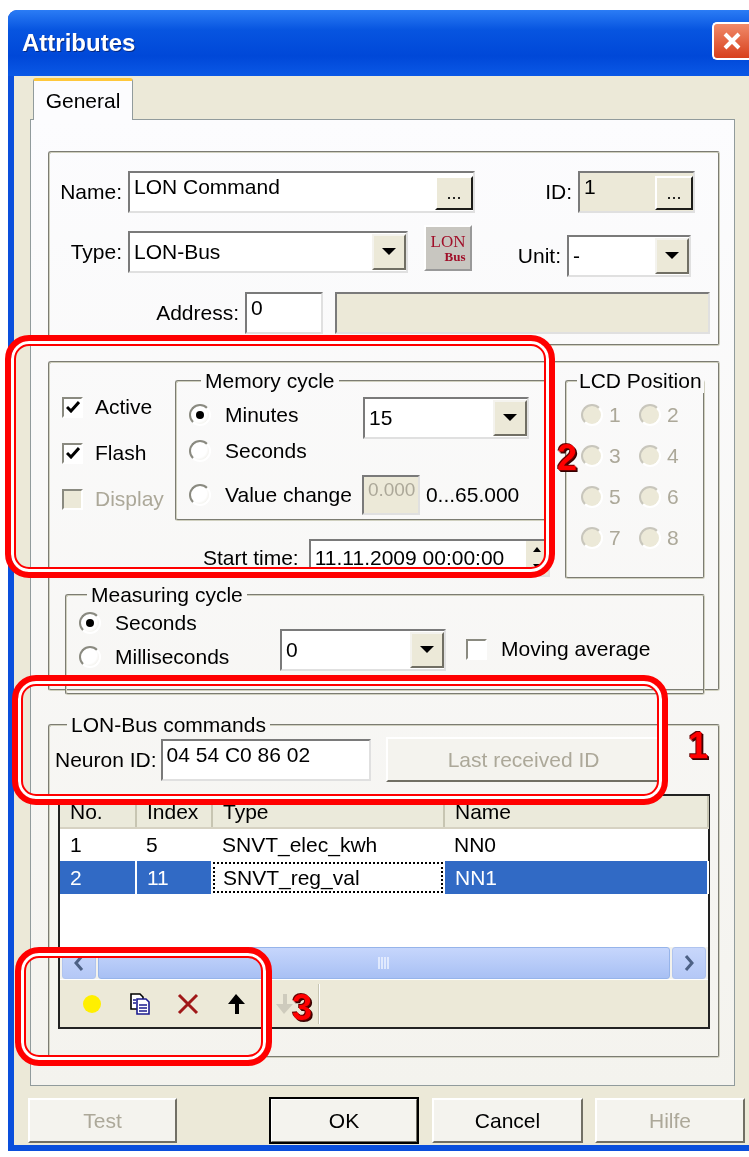 Image resolution: width=749 pixels, height=1157 pixels. Describe the element at coordinates (629, 256) in the screenshot. I see `unit-dropdown: -` at that location.